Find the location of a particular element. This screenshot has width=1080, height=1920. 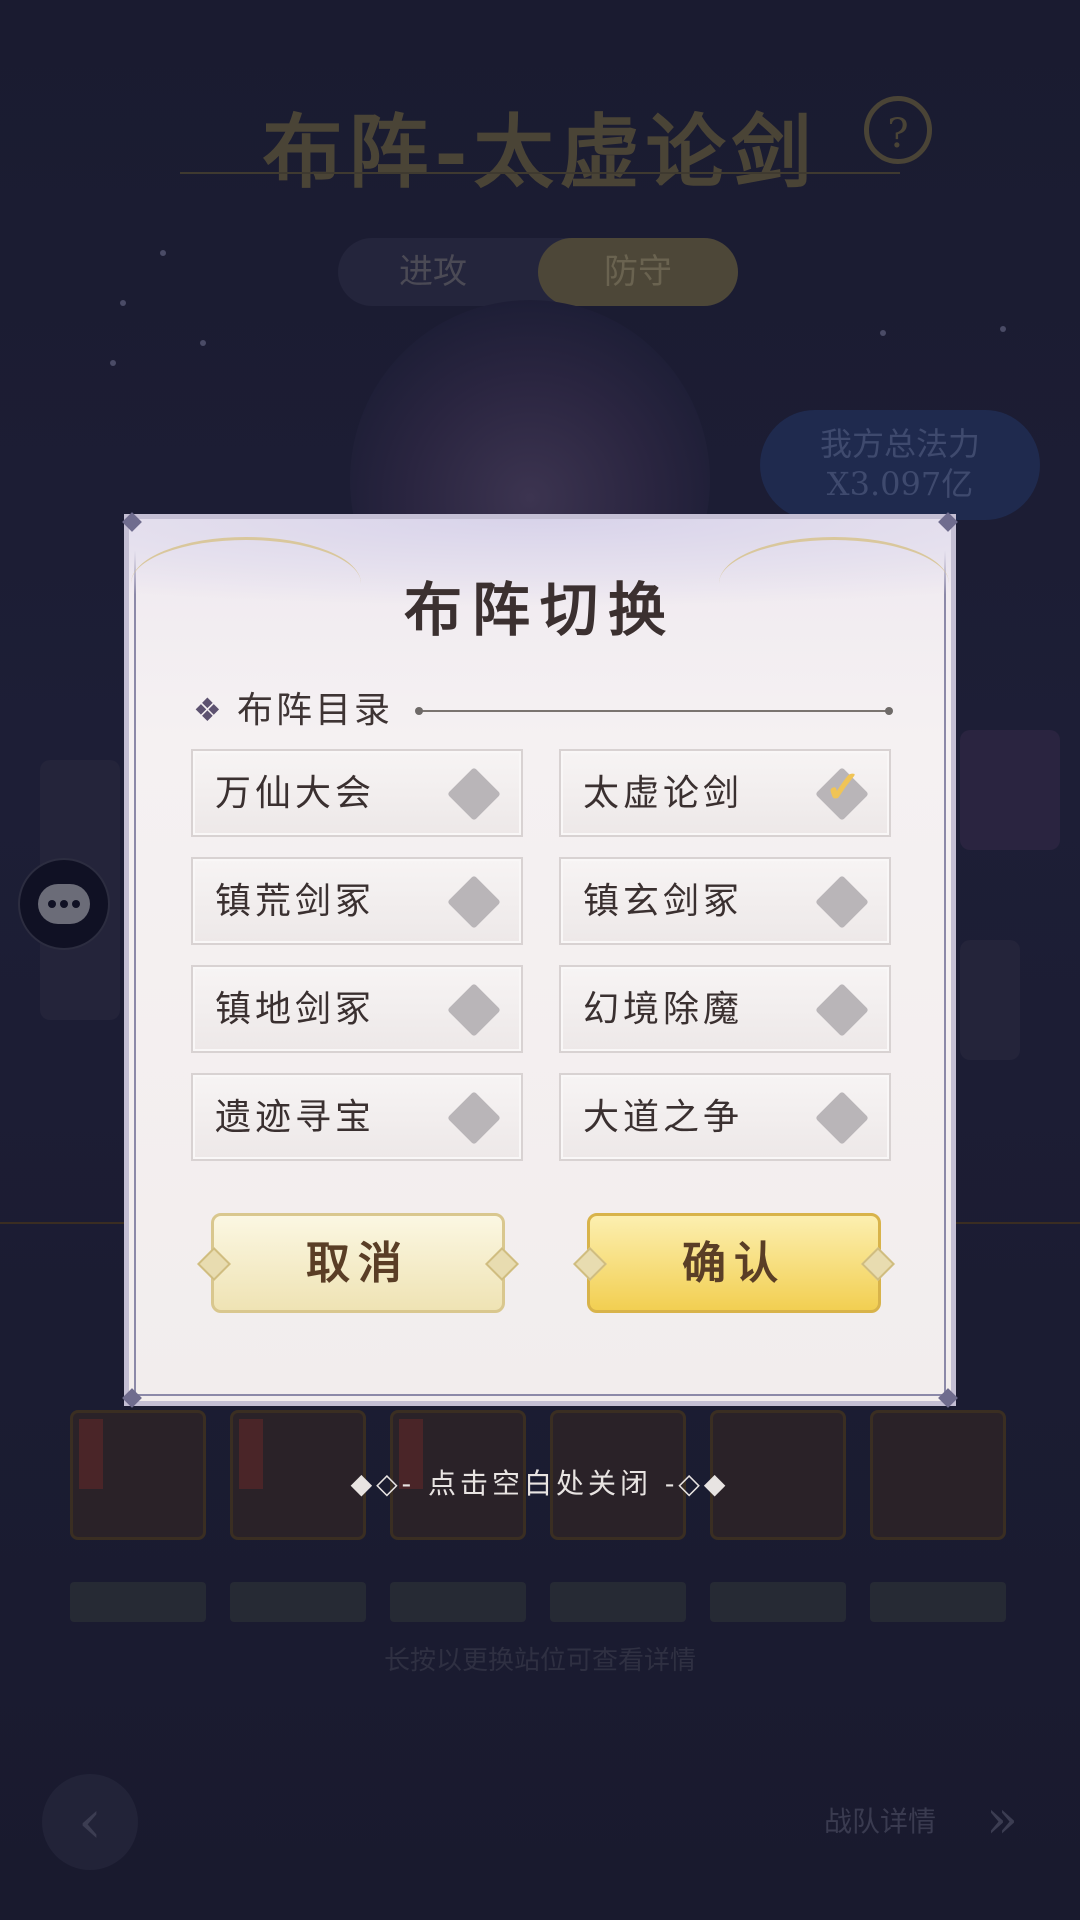

formation-option: 镇玄剑冢 is located at coordinates (725, 901).